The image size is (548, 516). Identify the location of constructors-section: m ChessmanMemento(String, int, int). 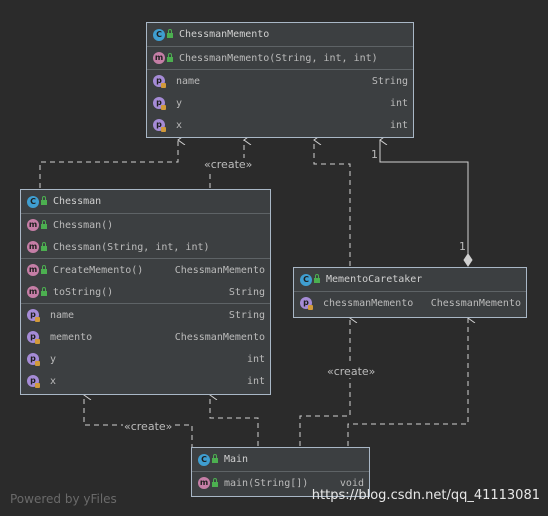
(280, 58).